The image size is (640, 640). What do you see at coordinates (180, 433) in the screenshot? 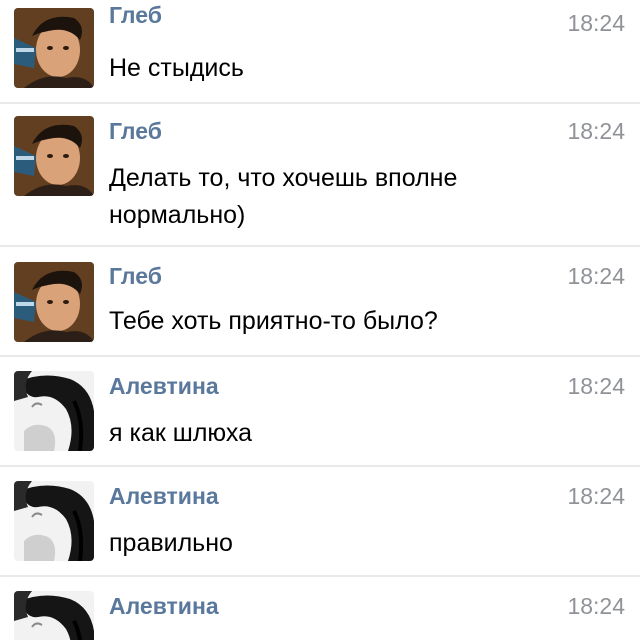
I see `message-text: я как шлюха` at bounding box center [180, 433].